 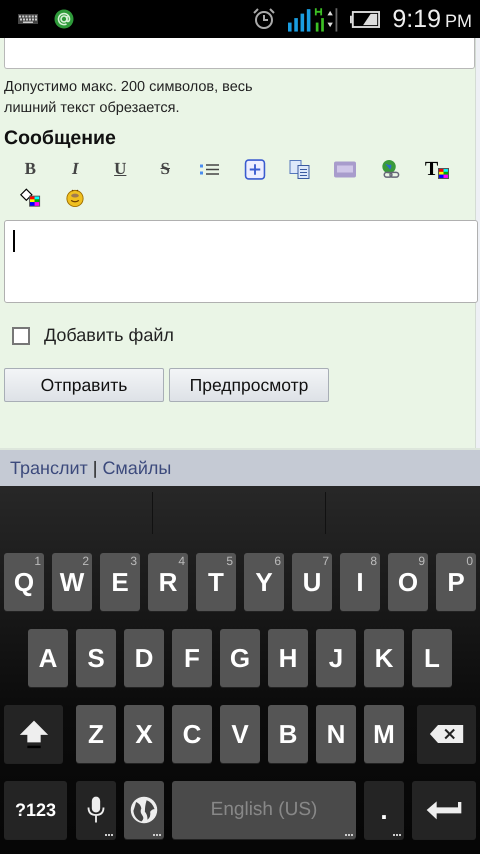 I want to click on letter-key: C, so click(x=192, y=734).